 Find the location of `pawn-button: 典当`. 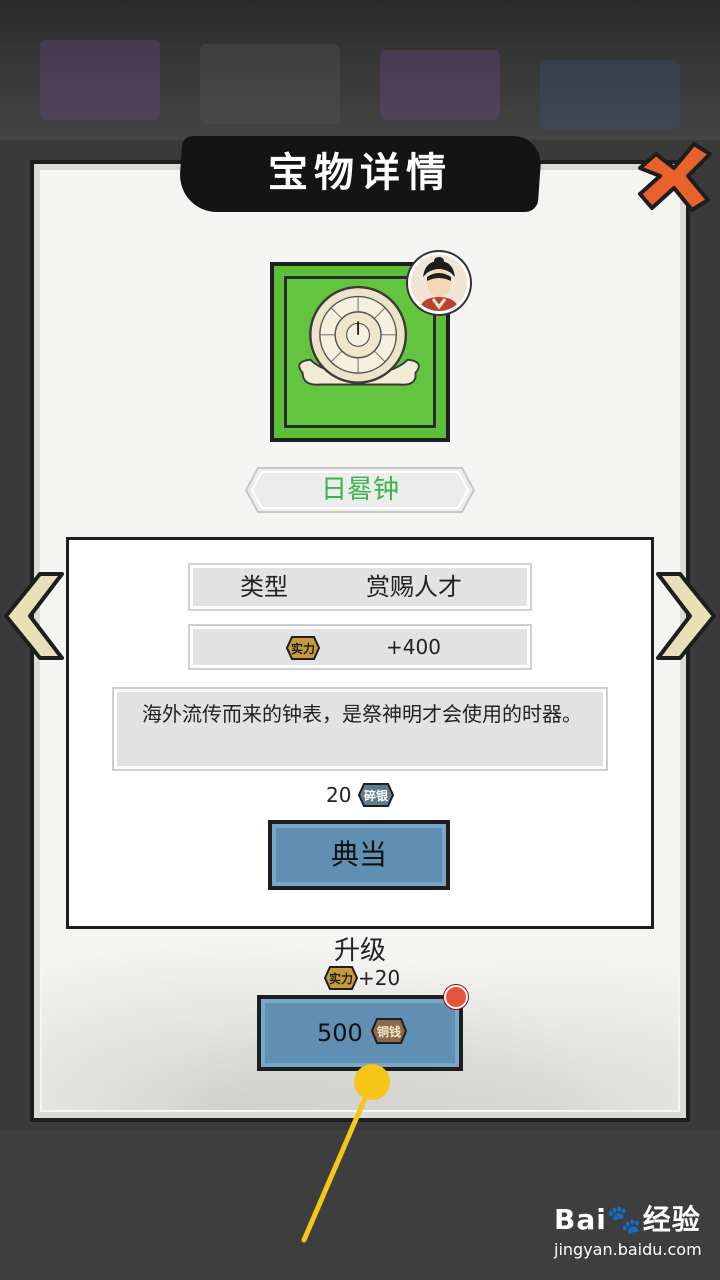

pawn-button: 典当 is located at coordinates (359, 855).